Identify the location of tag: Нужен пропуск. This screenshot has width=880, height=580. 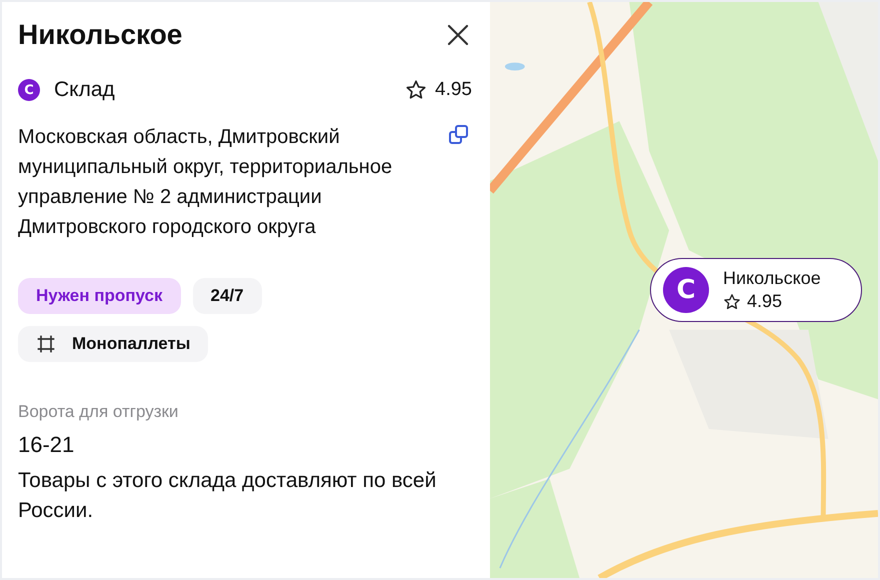
(99, 296).